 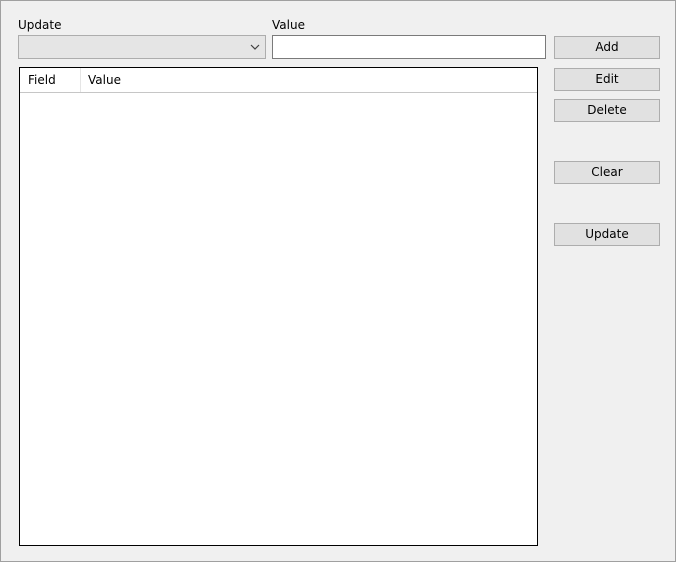 What do you see at coordinates (309, 80) in the screenshot?
I see `column-header-value: Value` at bounding box center [309, 80].